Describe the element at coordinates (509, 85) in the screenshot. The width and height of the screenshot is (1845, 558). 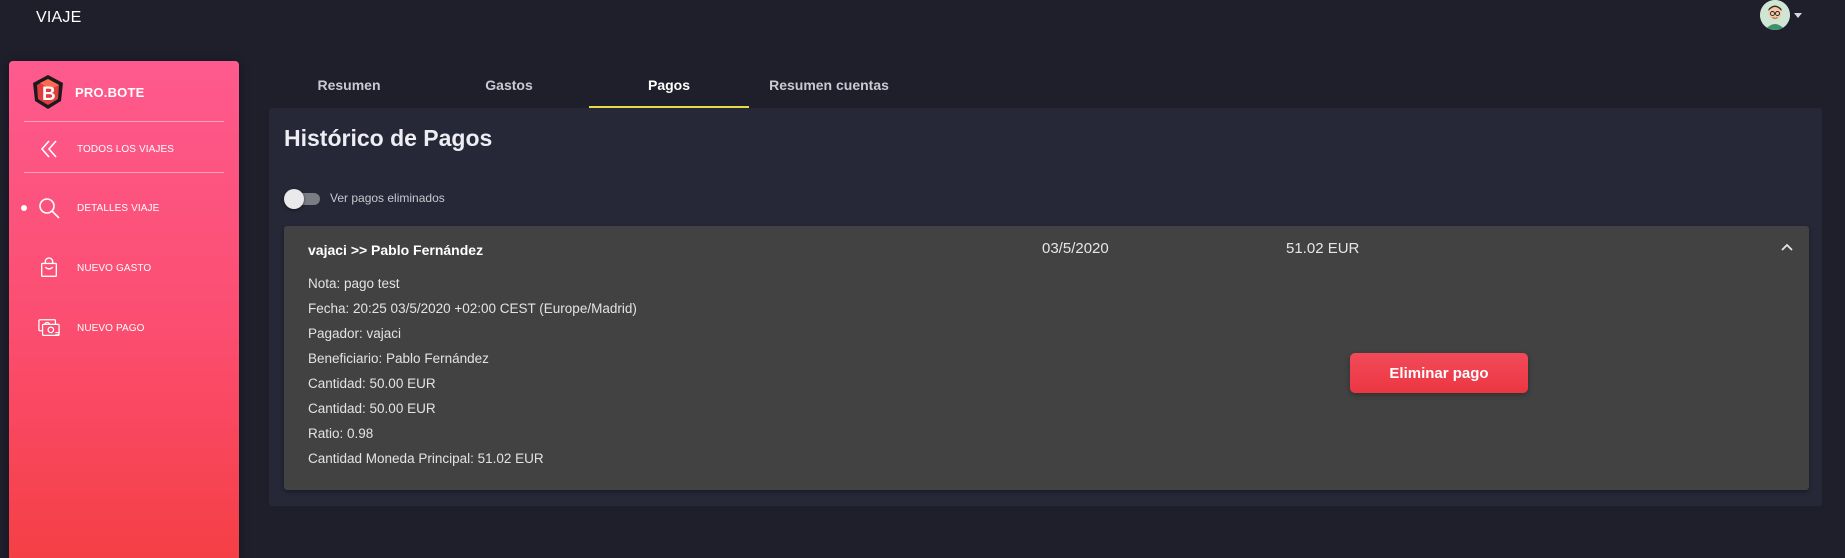
I see `tab-gastos: Gastos` at that location.